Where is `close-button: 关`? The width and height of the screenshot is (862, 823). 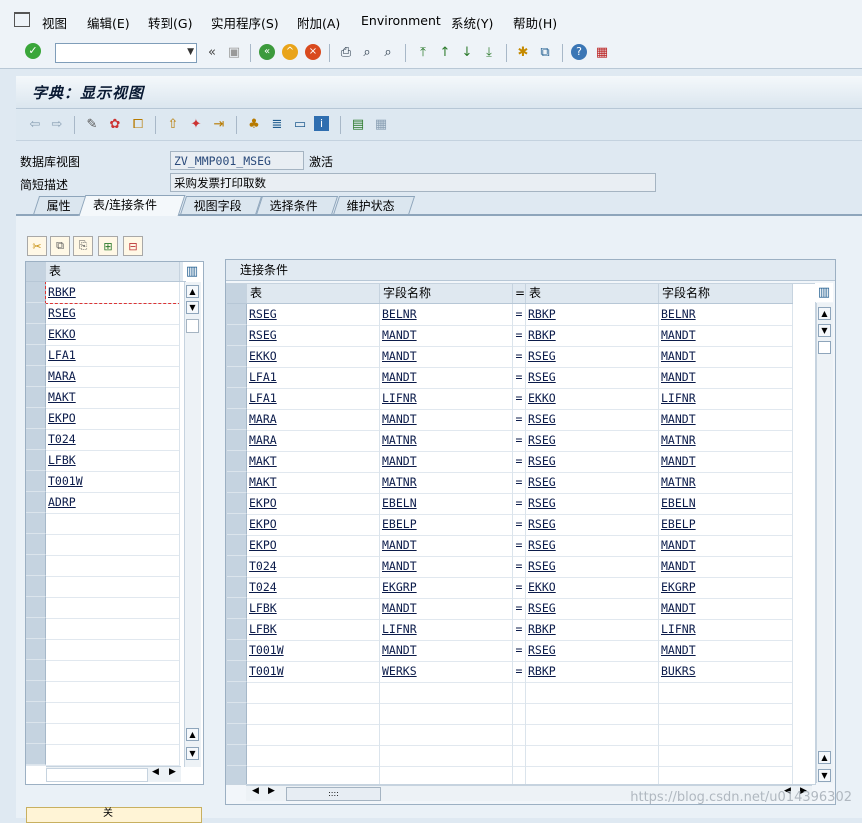
close-button: 关 is located at coordinates (114, 815).